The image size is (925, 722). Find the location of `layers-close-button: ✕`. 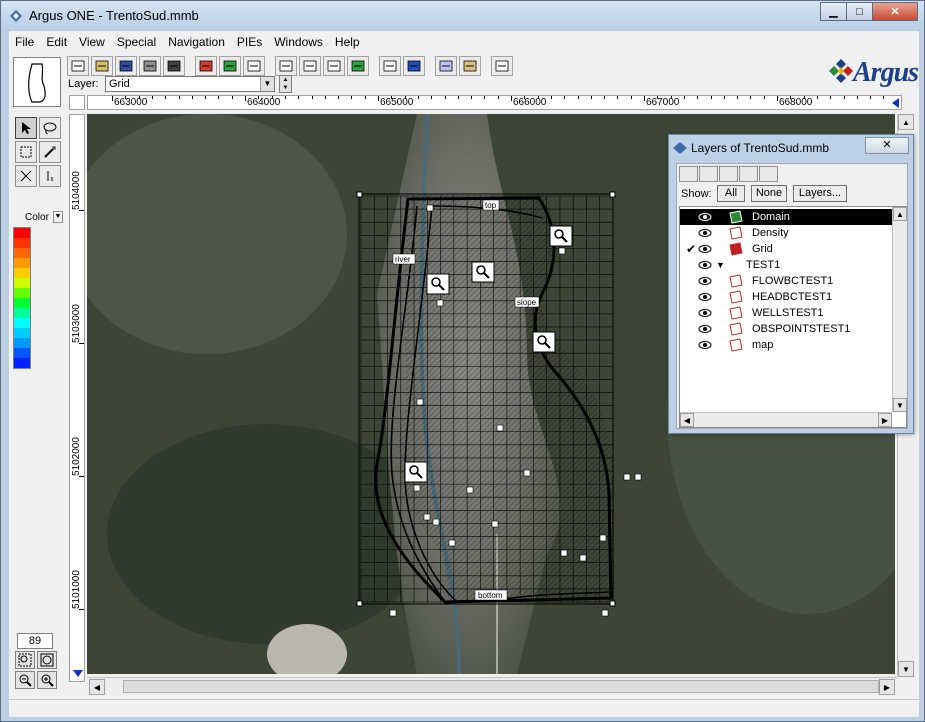

layers-close-button: ✕ is located at coordinates (887, 145).